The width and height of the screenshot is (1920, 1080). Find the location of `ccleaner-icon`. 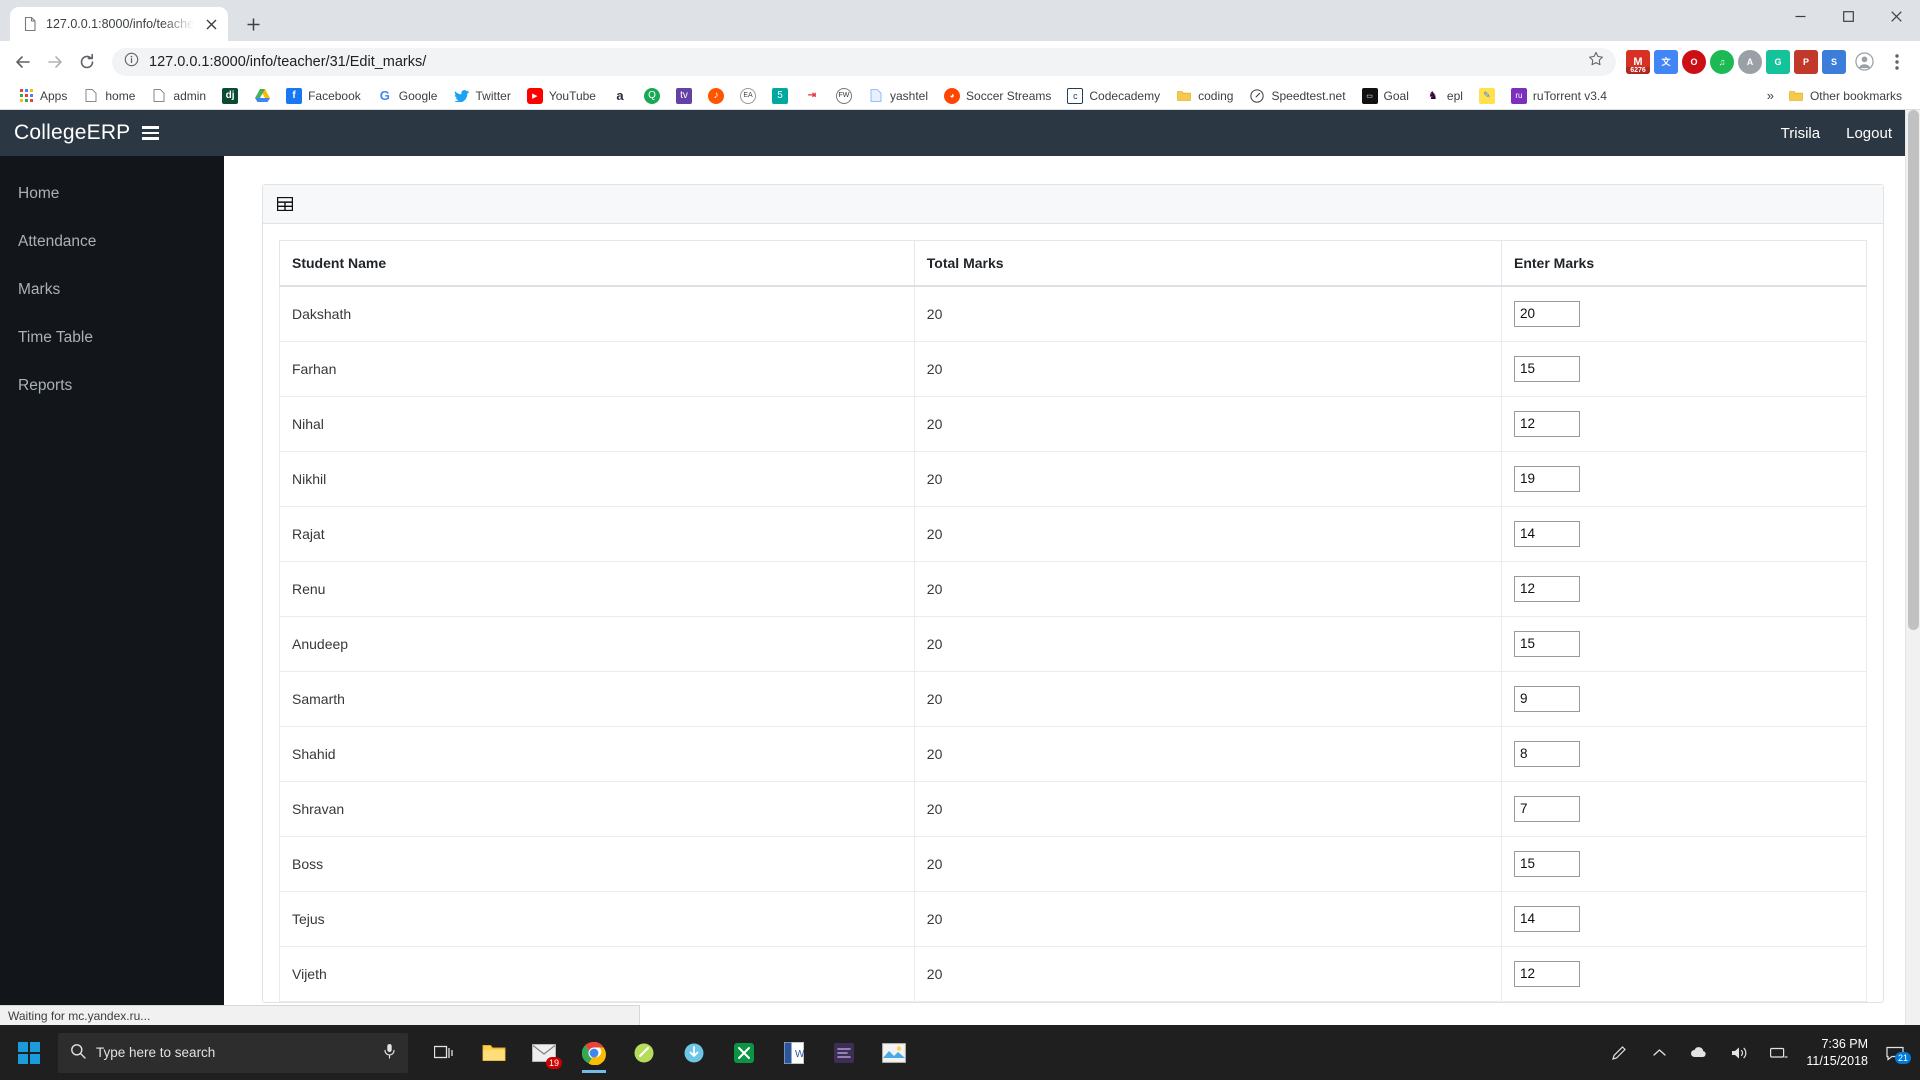

ccleaner-icon is located at coordinates (644, 1052).